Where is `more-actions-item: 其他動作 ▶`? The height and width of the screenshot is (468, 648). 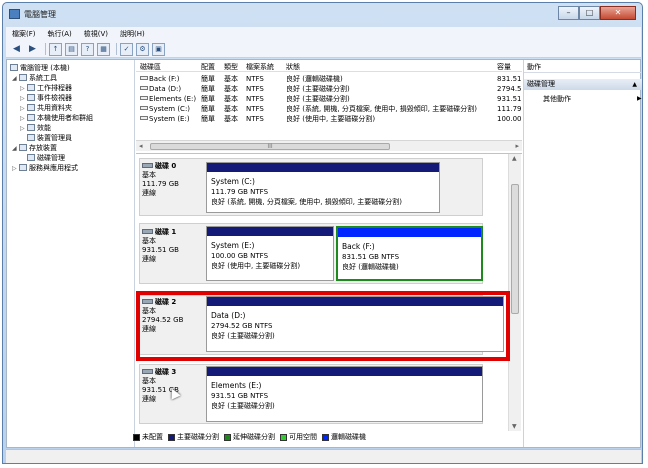 more-actions-item: 其他動作 ▶ is located at coordinates (592, 99).